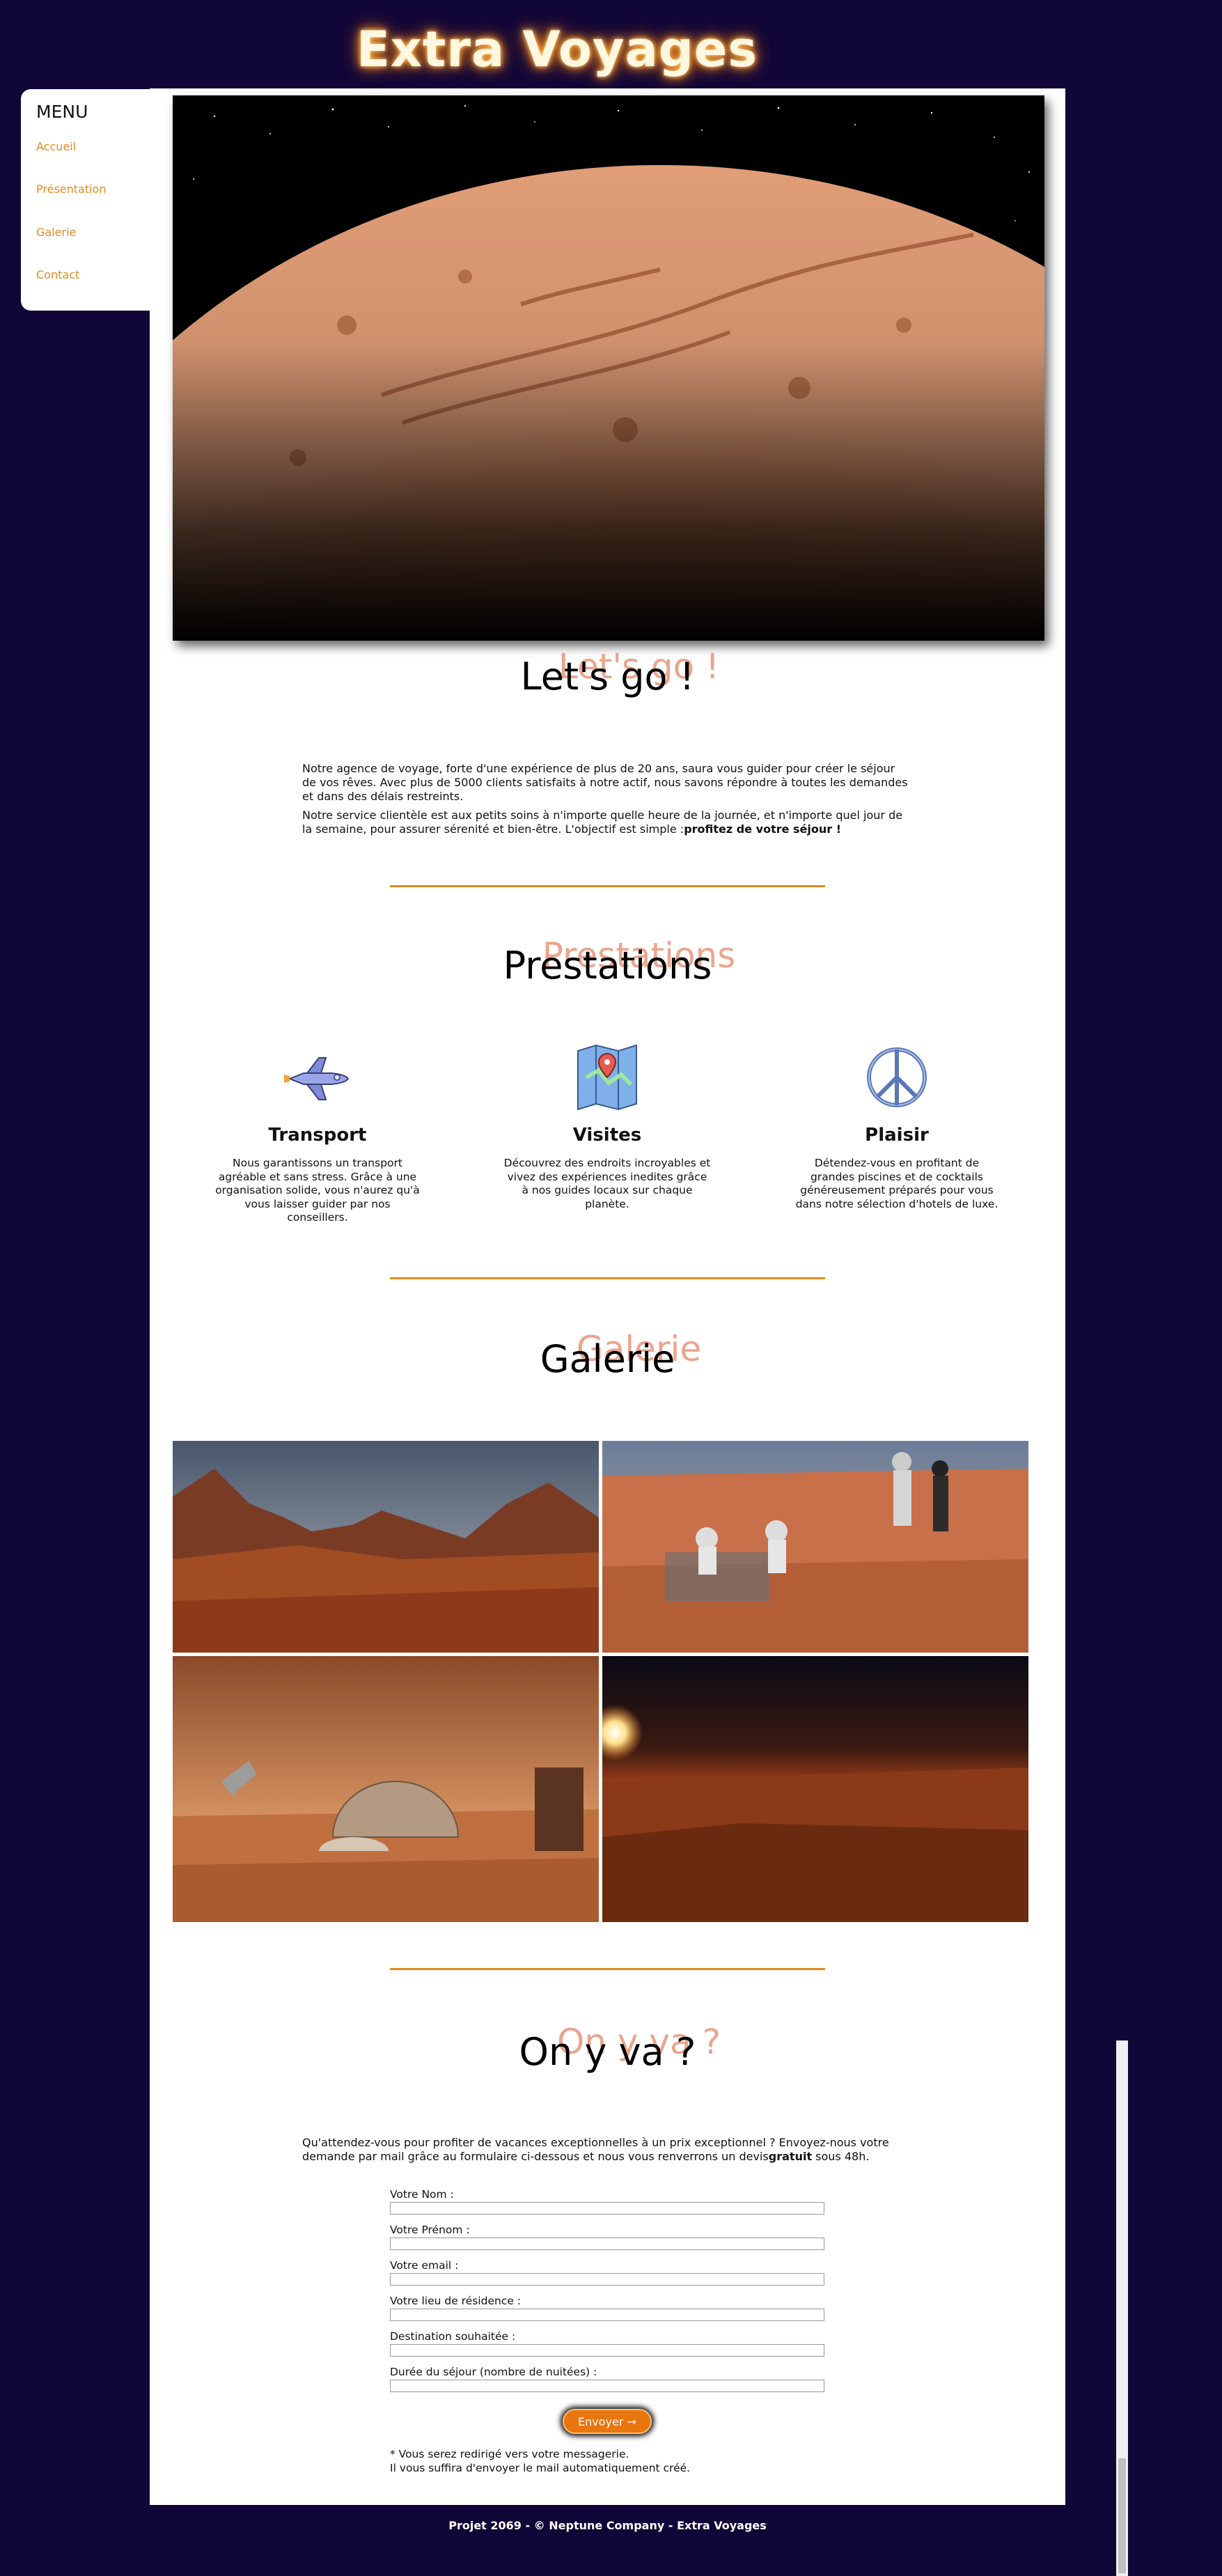  I want to click on page-scrollbar, so click(1122, 2308).